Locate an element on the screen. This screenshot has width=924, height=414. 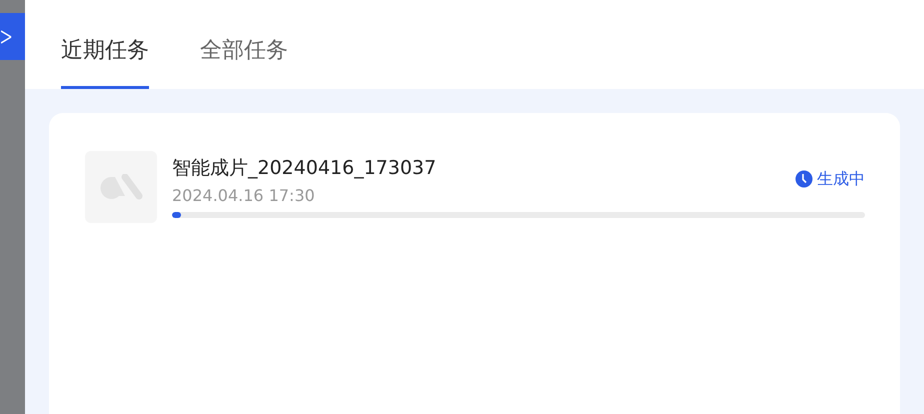
tab: 全部任务 is located at coordinates (244, 62).